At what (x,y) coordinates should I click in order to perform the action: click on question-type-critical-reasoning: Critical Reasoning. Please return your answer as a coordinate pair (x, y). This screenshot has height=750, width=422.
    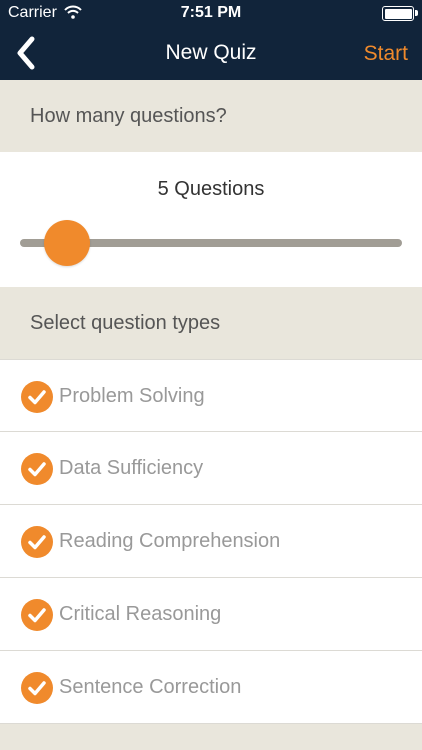
    Looking at the image, I should click on (211, 614).